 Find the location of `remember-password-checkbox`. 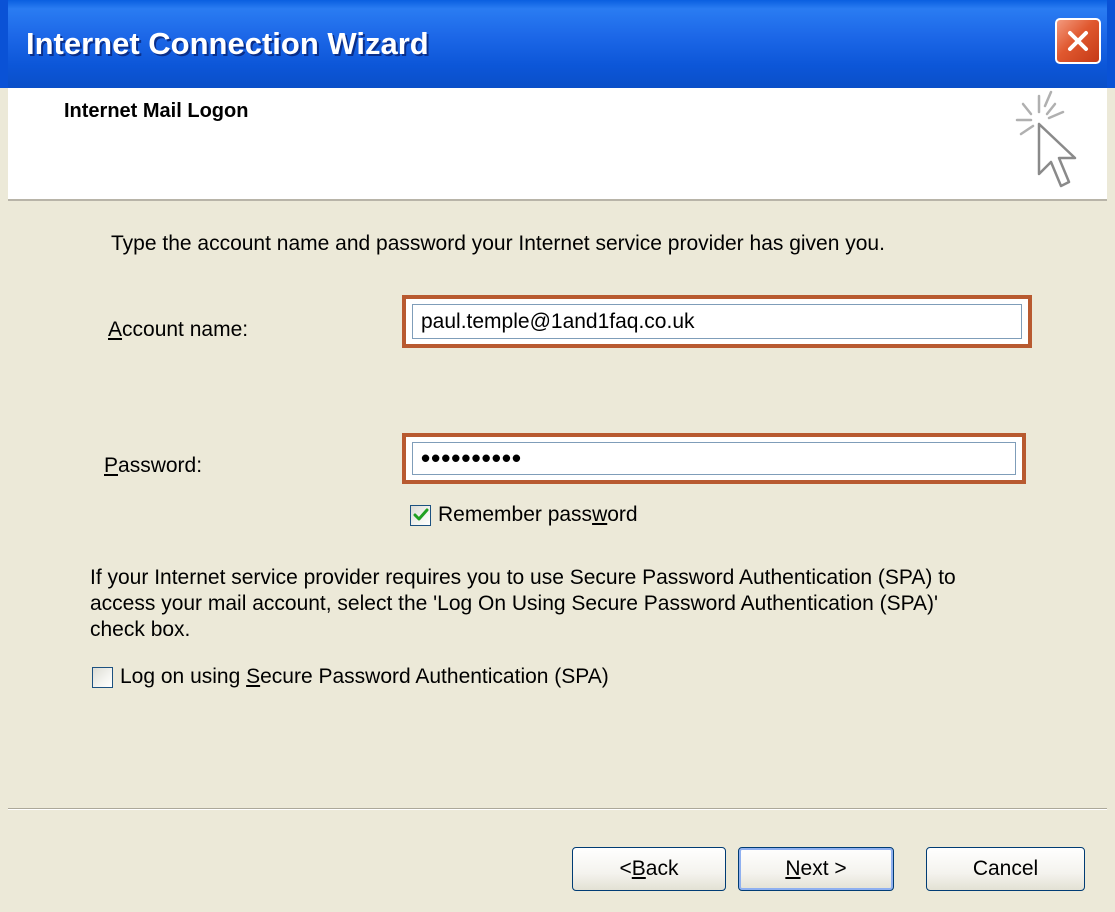

remember-password-checkbox is located at coordinates (420, 515).